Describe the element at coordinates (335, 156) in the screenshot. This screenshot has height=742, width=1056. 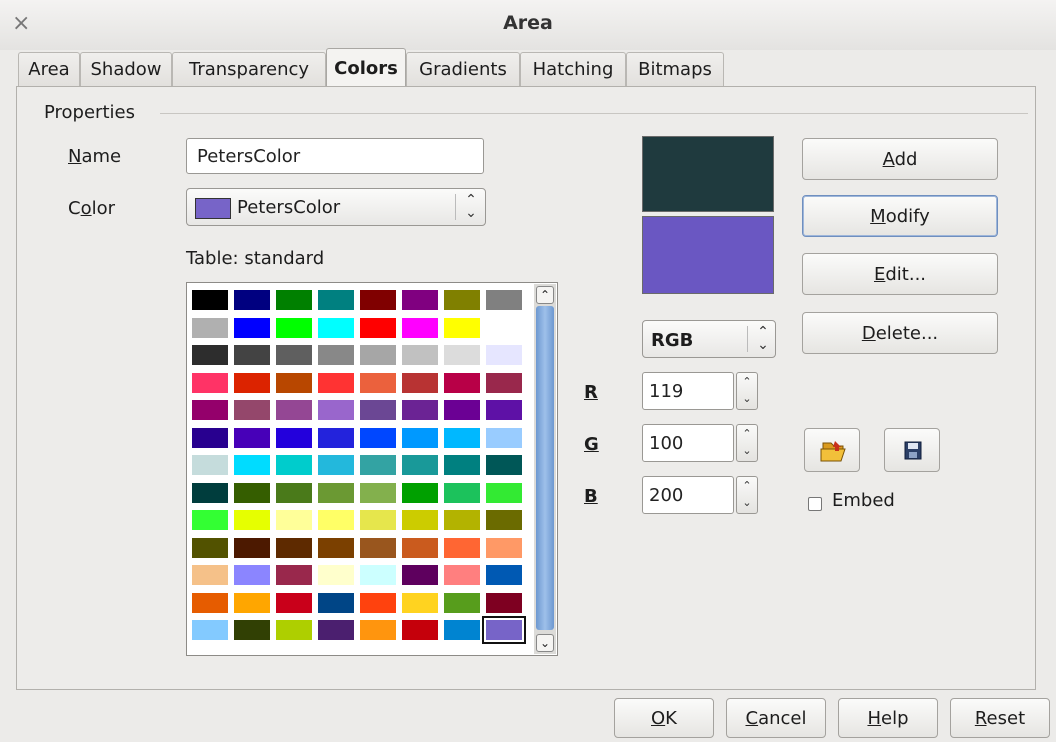
I see `name-field` at that location.